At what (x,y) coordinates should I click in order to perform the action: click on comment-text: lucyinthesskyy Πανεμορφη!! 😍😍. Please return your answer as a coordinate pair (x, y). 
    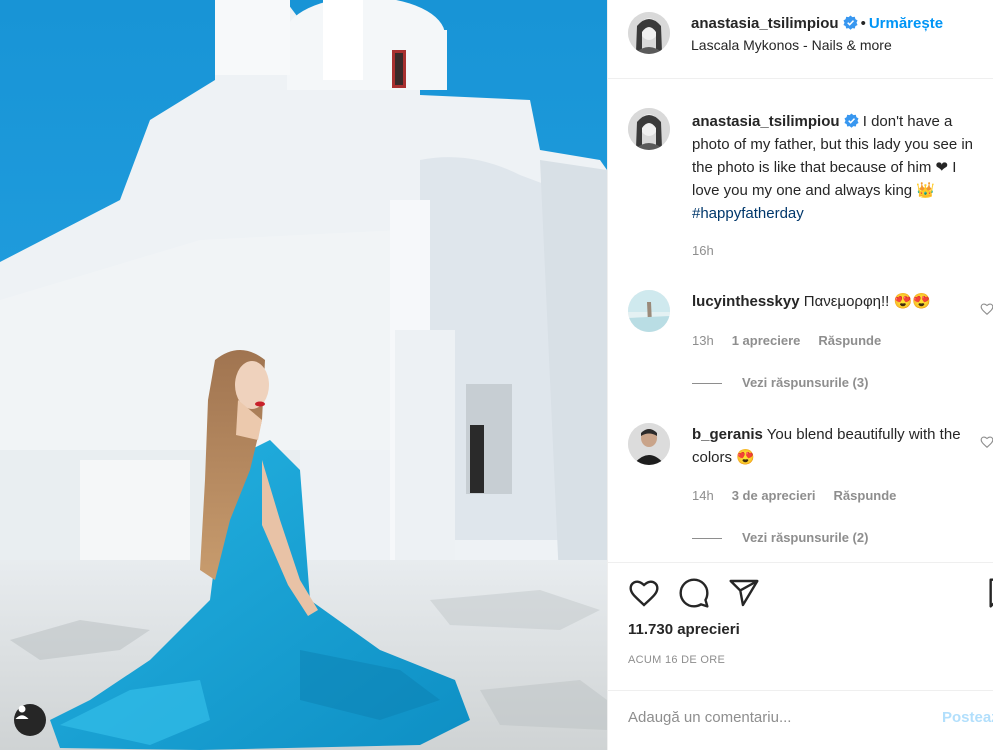
    Looking at the image, I should click on (827, 301).